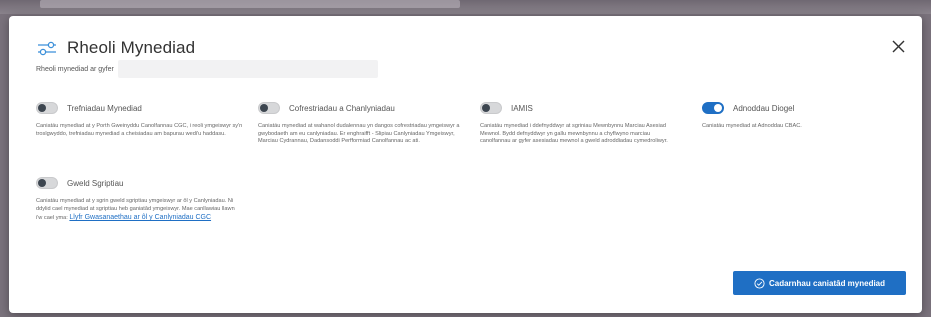 The width and height of the screenshot is (931, 317). What do you see at coordinates (342, 108) in the screenshot?
I see `permission-label: Cofrestriadau a Chanlyniadau` at bounding box center [342, 108].